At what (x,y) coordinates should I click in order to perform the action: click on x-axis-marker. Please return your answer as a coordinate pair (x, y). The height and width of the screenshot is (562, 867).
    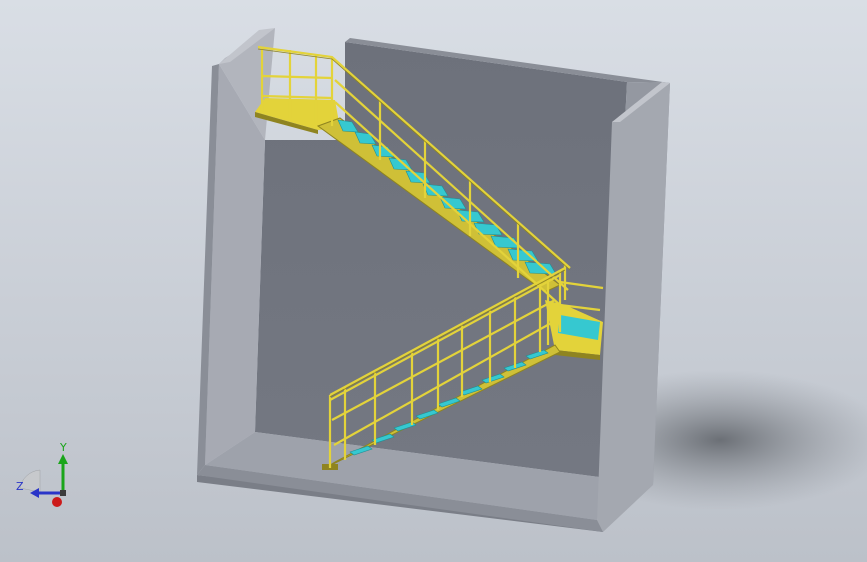
    Looking at the image, I should click on (57, 502).